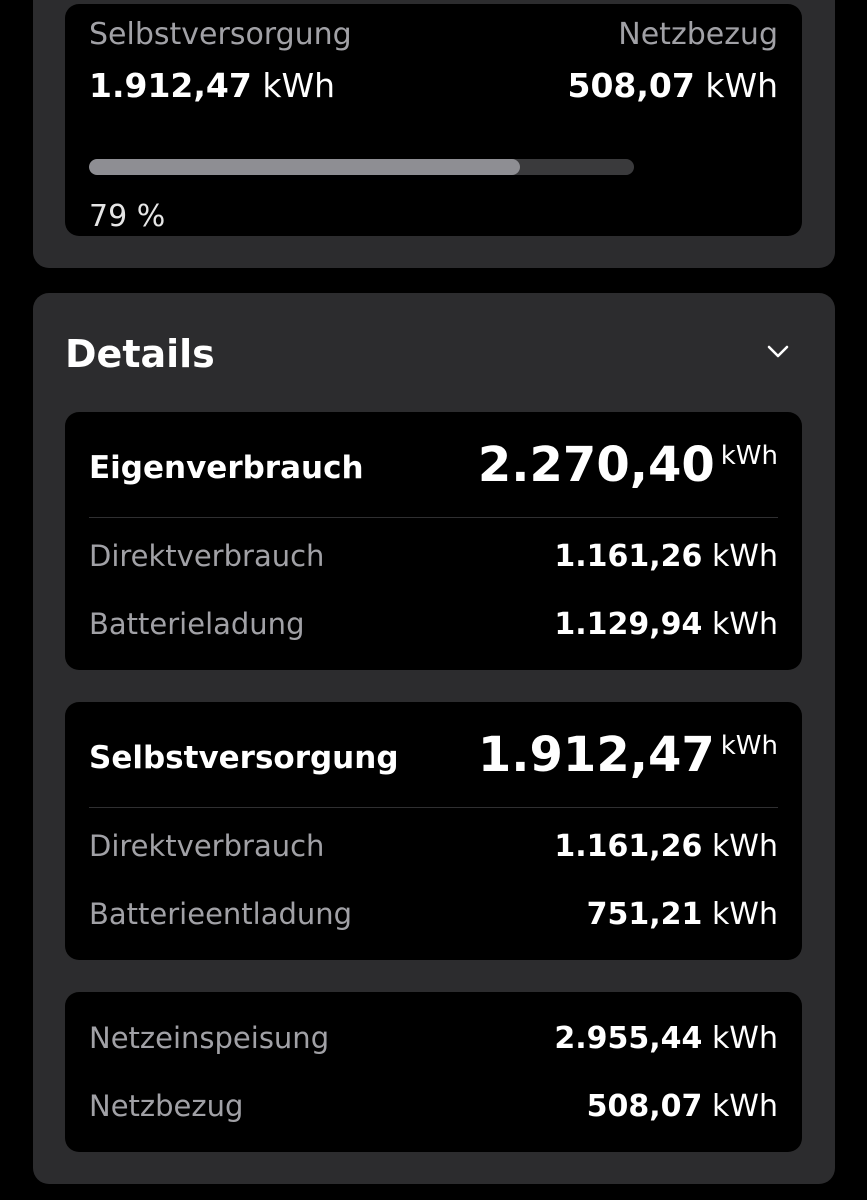 The height and width of the screenshot is (1200, 867). What do you see at coordinates (209, 1038) in the screenshot?
I see `row-label: Netzeinspeisung` at bounding box center [209, 1038].